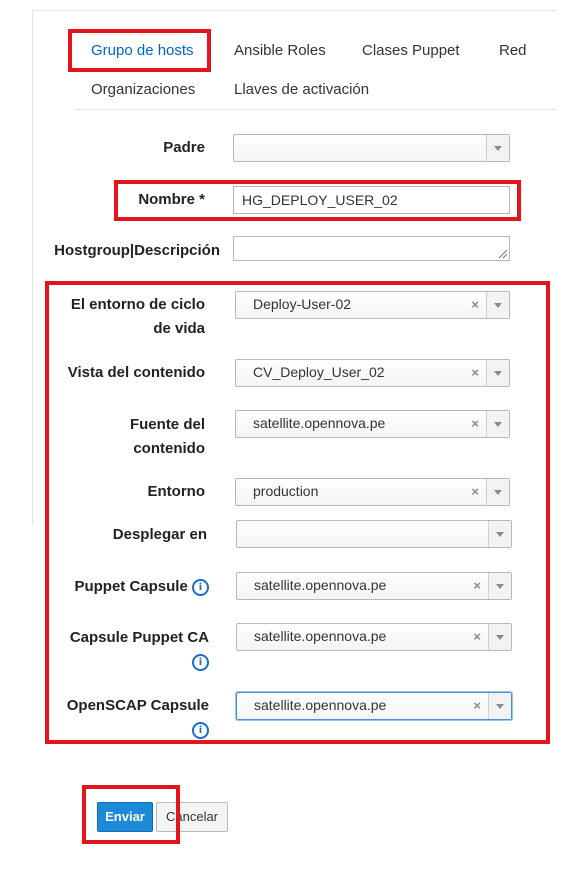 Image resolution: width=578 pixels, height=892 pixels. I want to click on highlight-box-name, so click(317, 200).